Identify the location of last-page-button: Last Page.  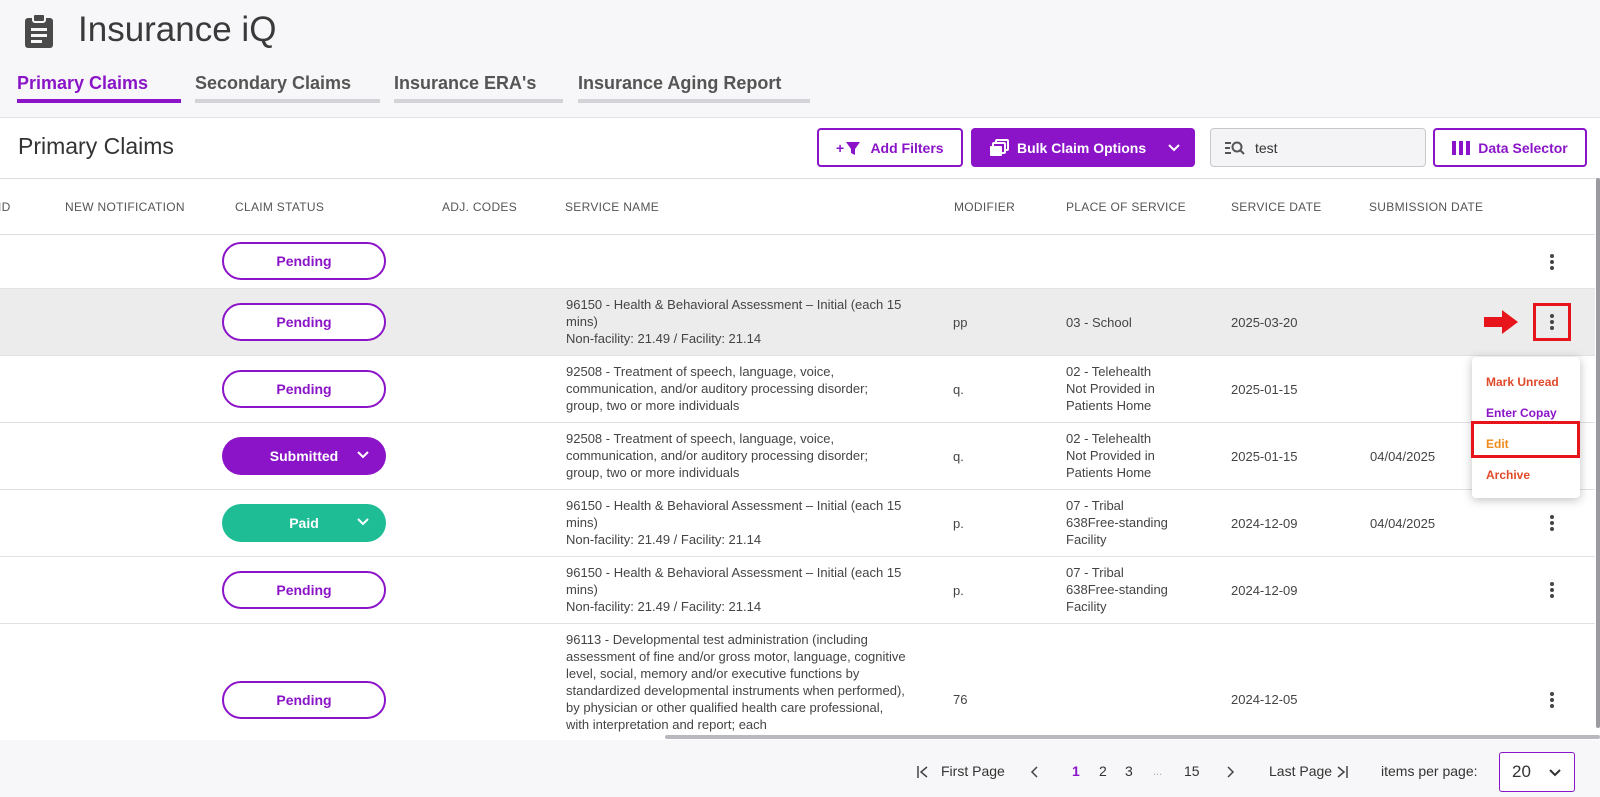
(1300, 771).